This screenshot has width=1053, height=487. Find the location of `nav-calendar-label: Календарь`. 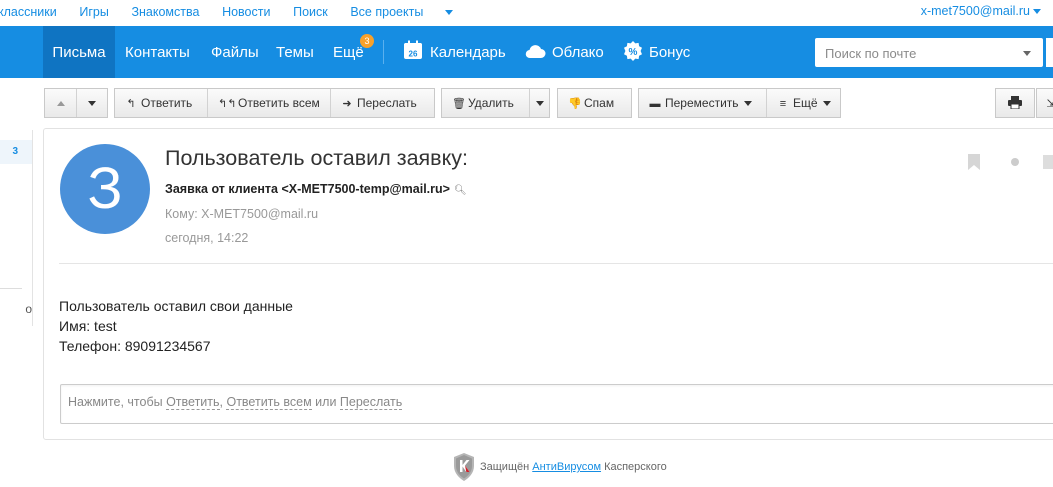

nav-calendar-label: Календарь is located at coordinates (468, 52).